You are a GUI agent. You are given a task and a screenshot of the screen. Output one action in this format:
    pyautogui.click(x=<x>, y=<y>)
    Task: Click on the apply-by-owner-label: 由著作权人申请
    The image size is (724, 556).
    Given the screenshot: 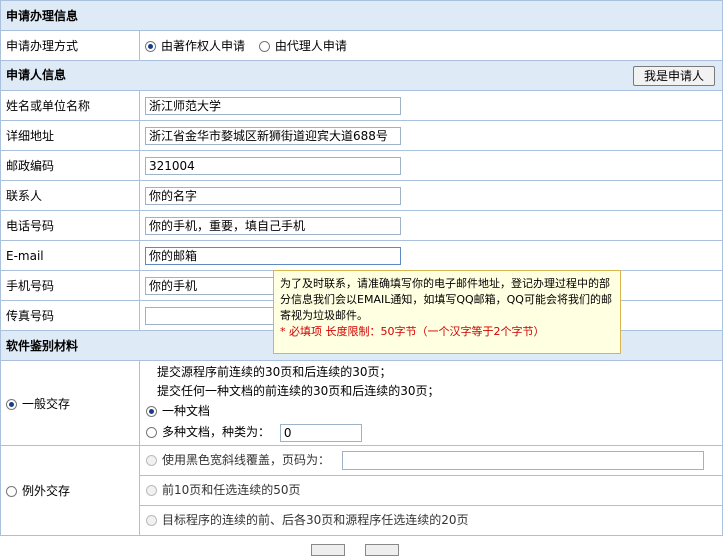 What is the action you would take?
    pyautogui.click(x=203, y=46)
    